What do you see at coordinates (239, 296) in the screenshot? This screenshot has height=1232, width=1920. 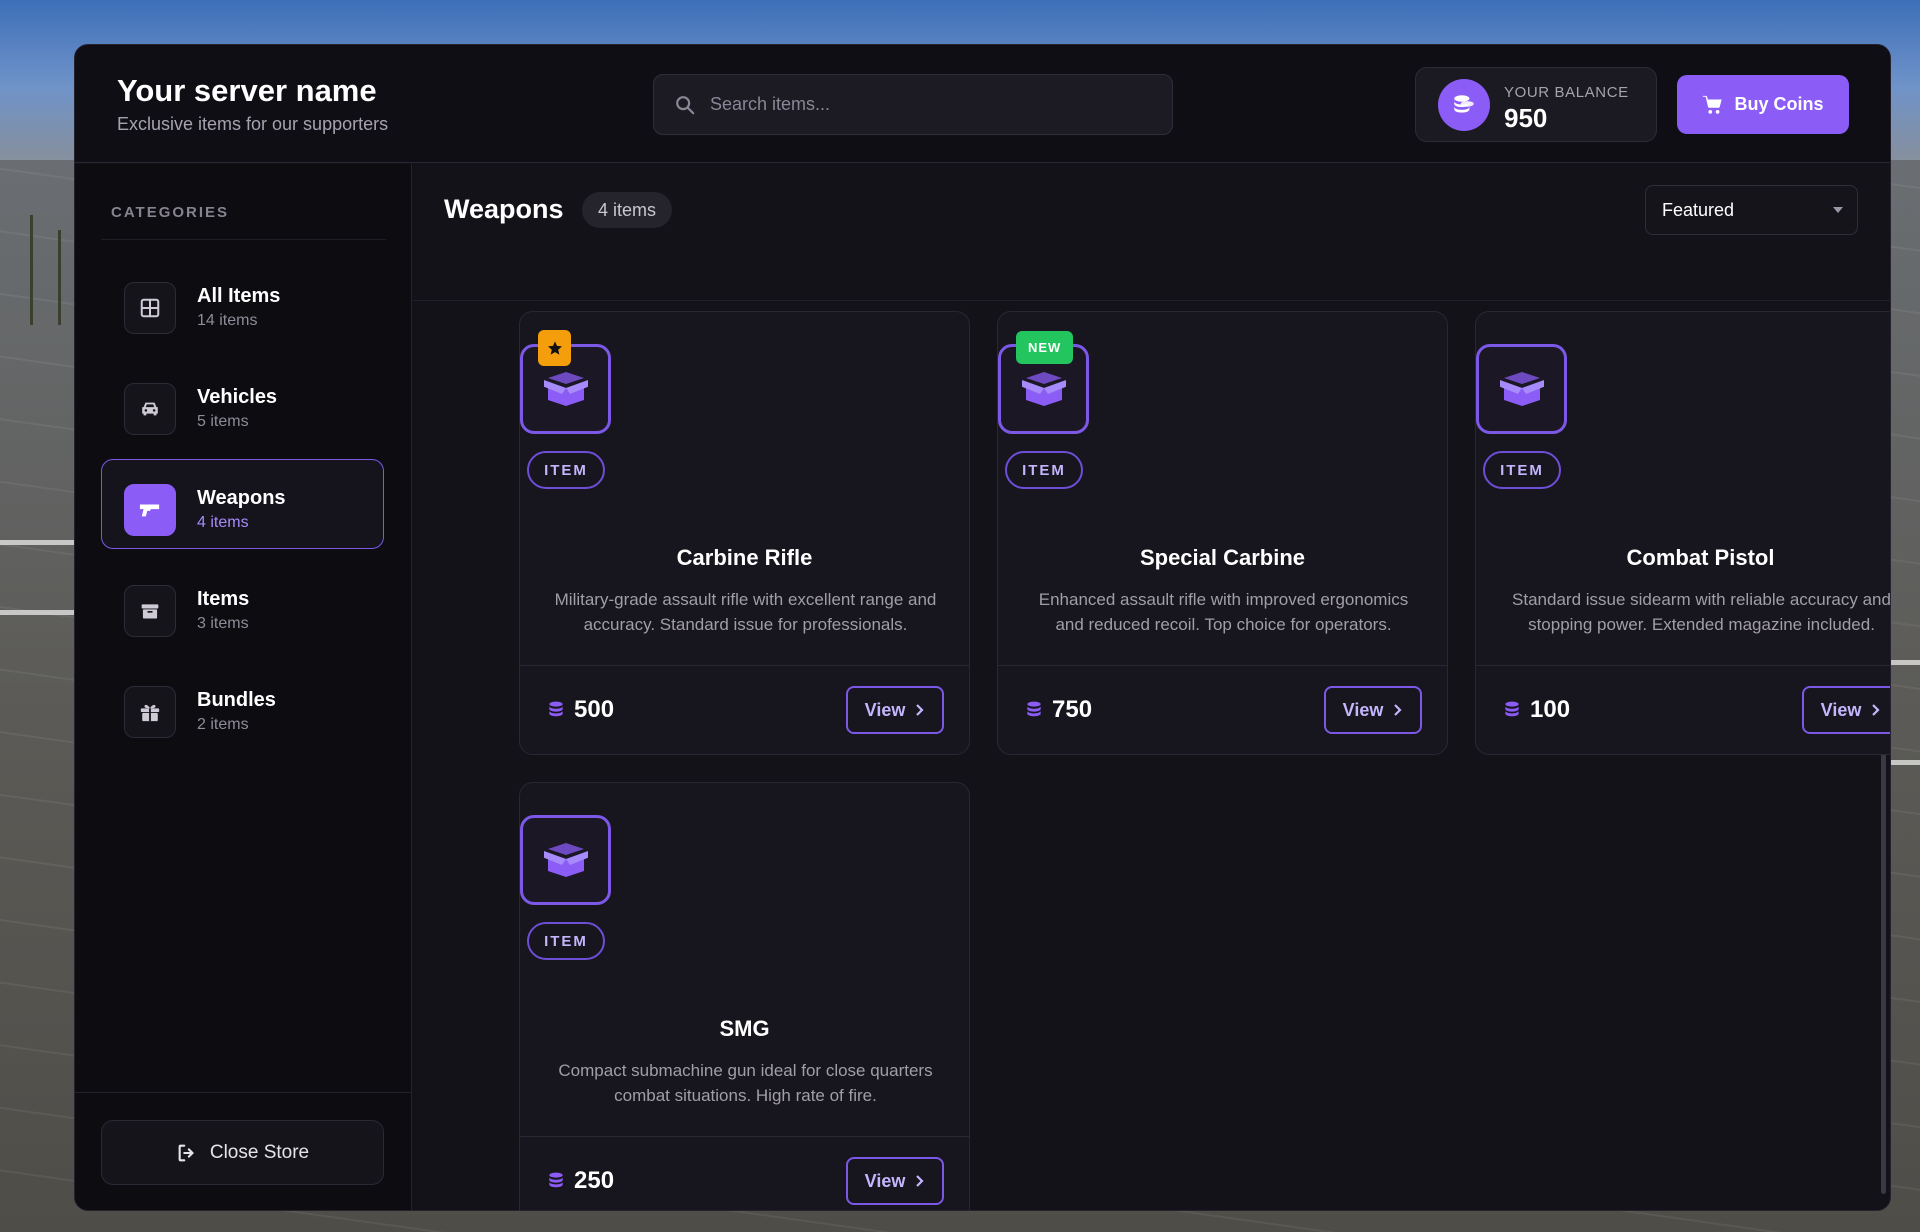 I see `sidebar-item-label: All Items` at bounding box center [239, 296].